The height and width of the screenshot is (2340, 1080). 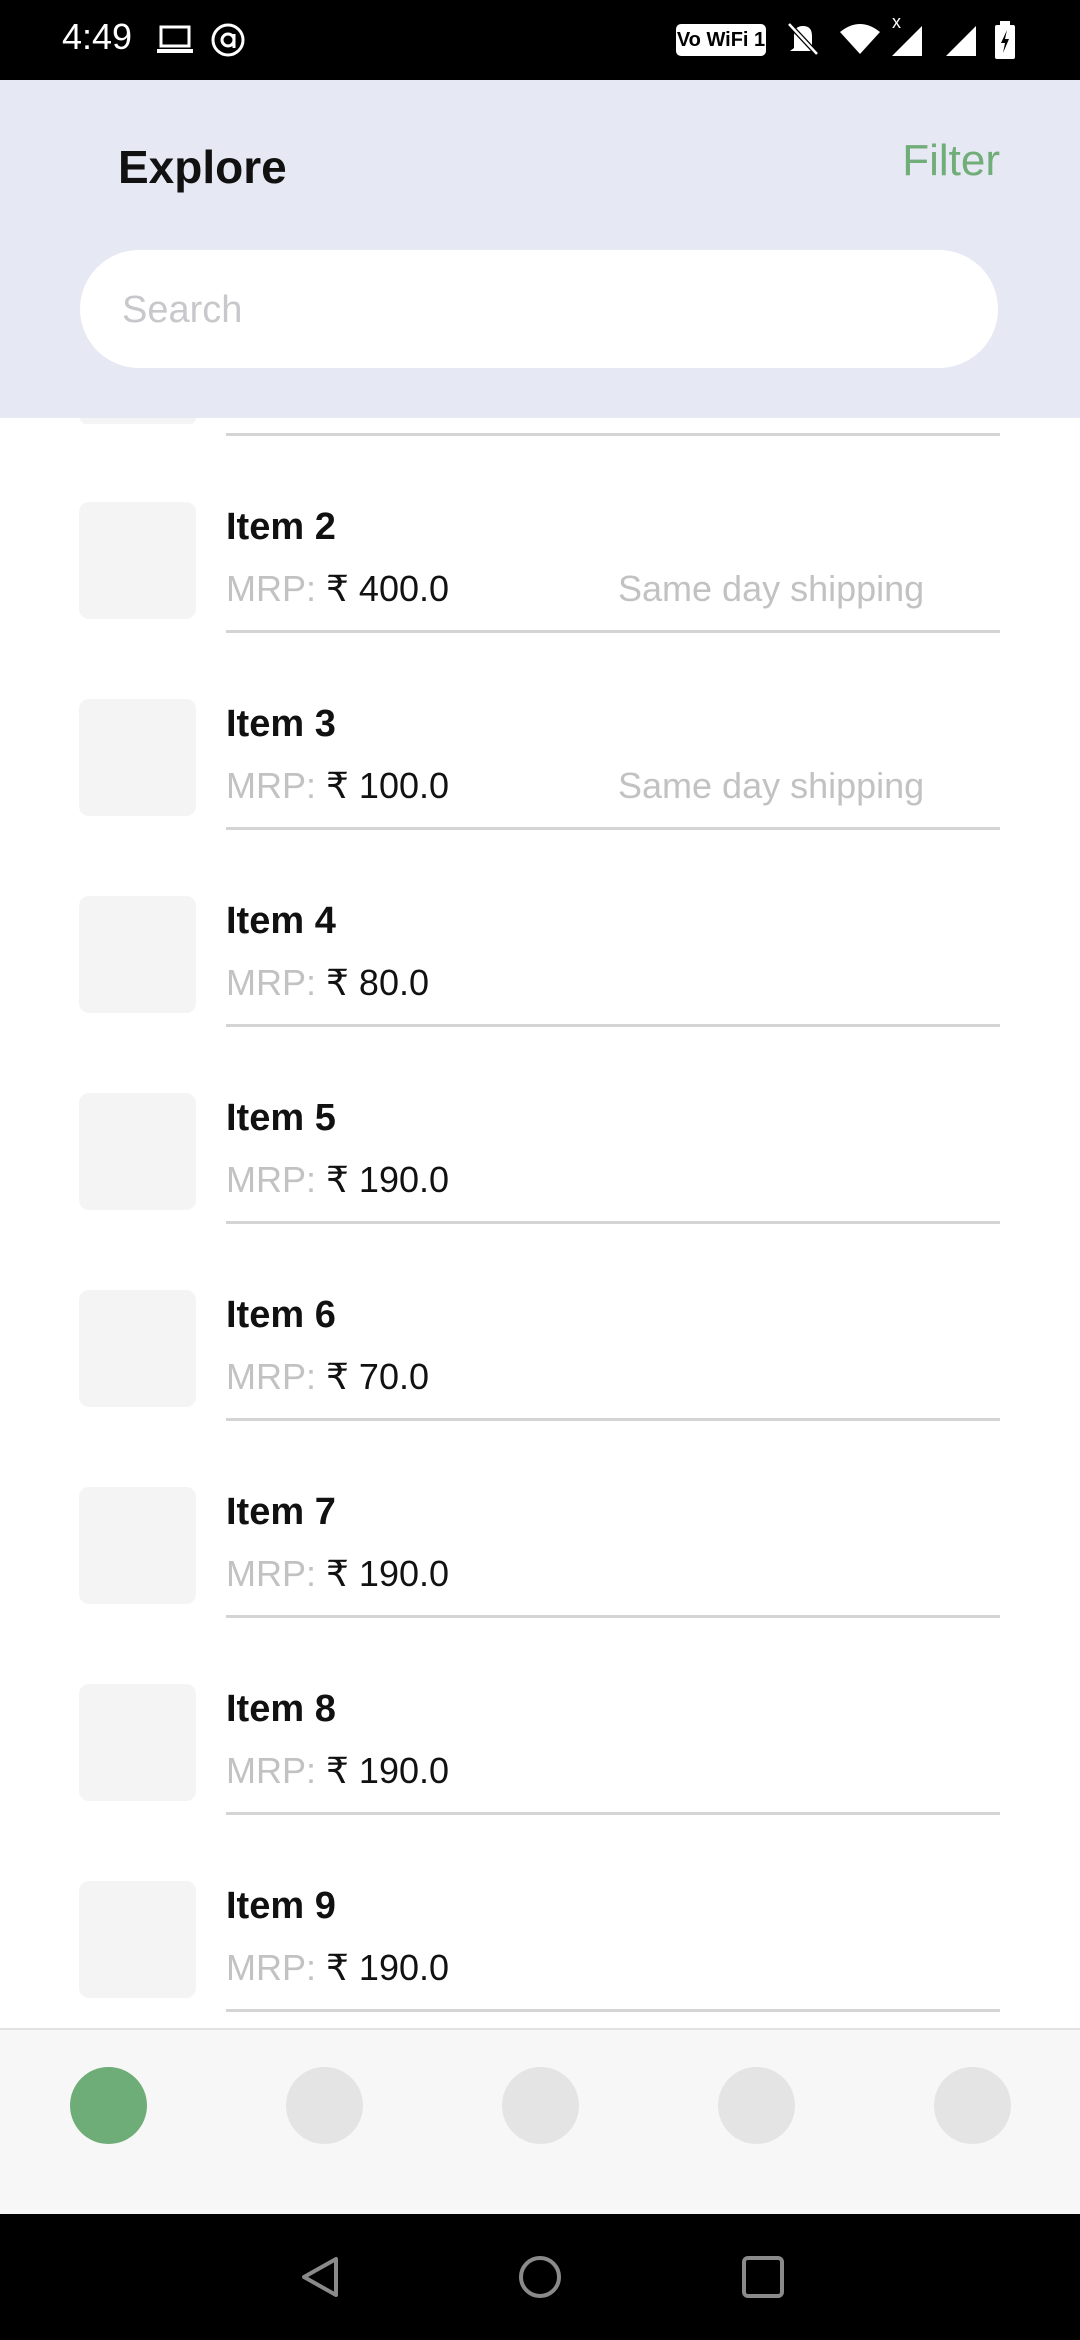 What do you see at coordinates (388, 785) in the screenshot?
I see `price-value: ₹ 100.0` at bounding box center [388, 785].